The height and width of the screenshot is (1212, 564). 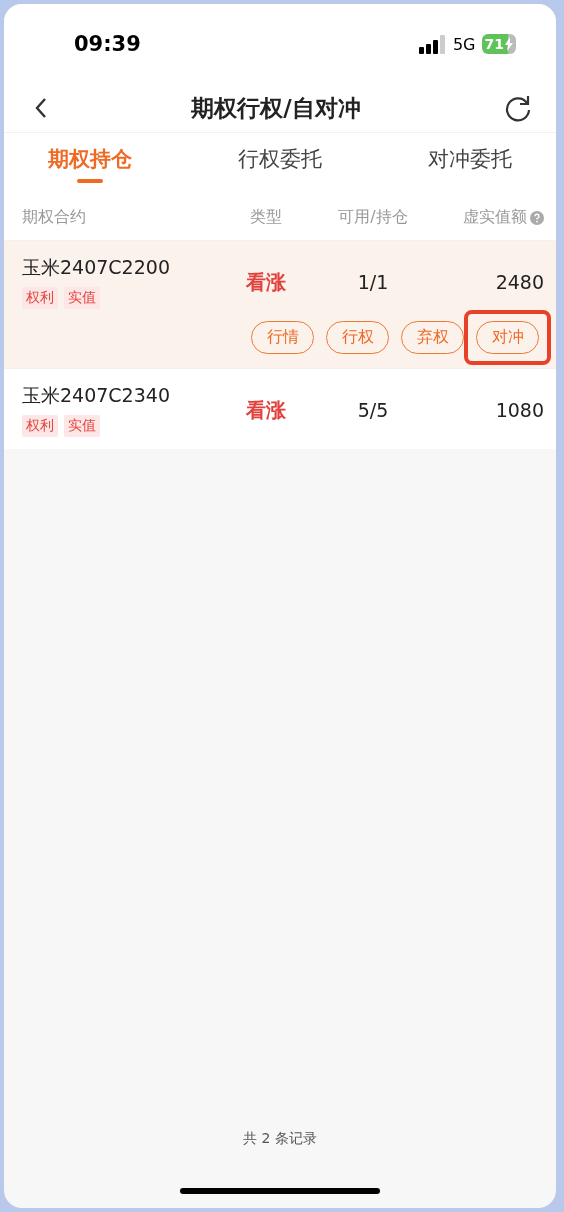 What do you see at coordinates (96, 395) in the screenshot?
I see `contract-name: 玉米2407C2340` at bounding box center [96, 395].